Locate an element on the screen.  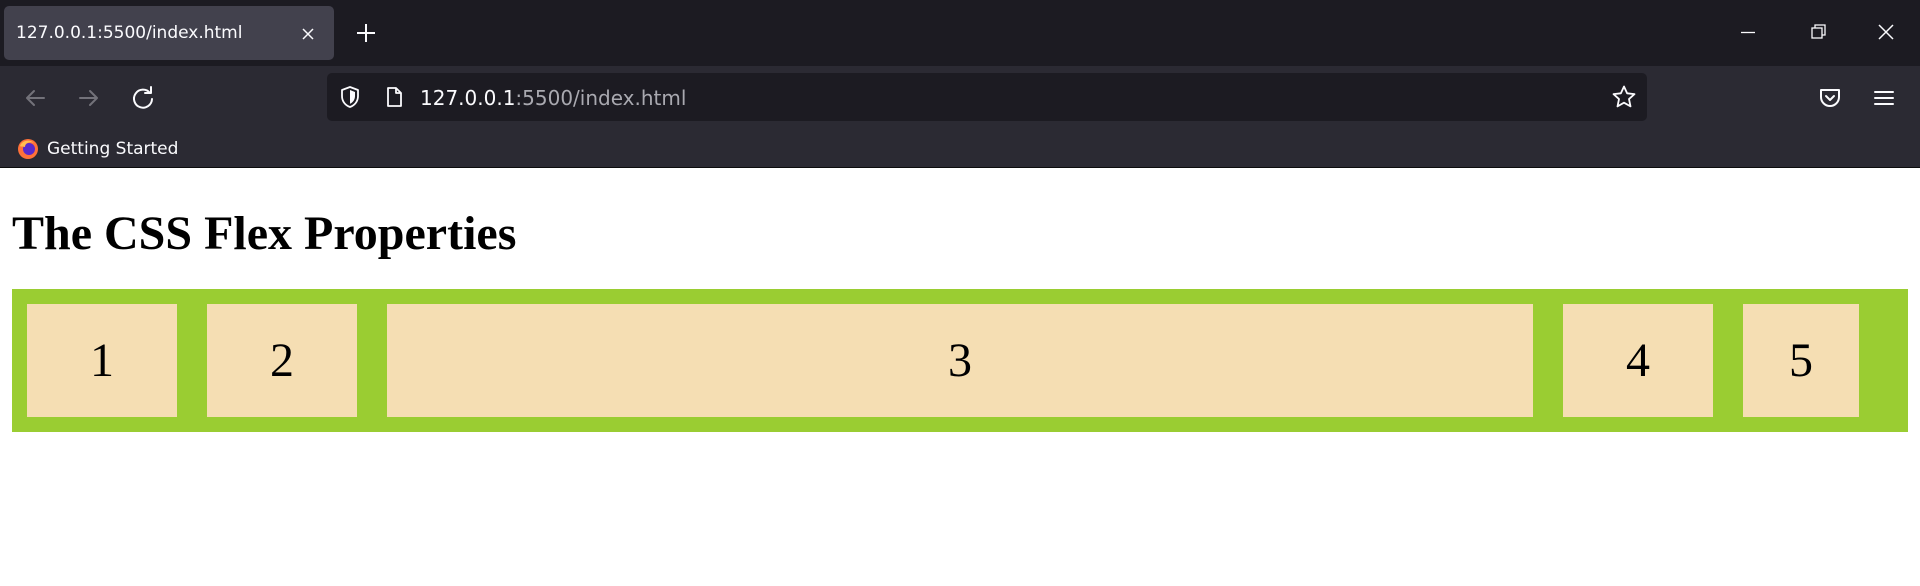
minimize-icon is located at coordinates (1748, 32).